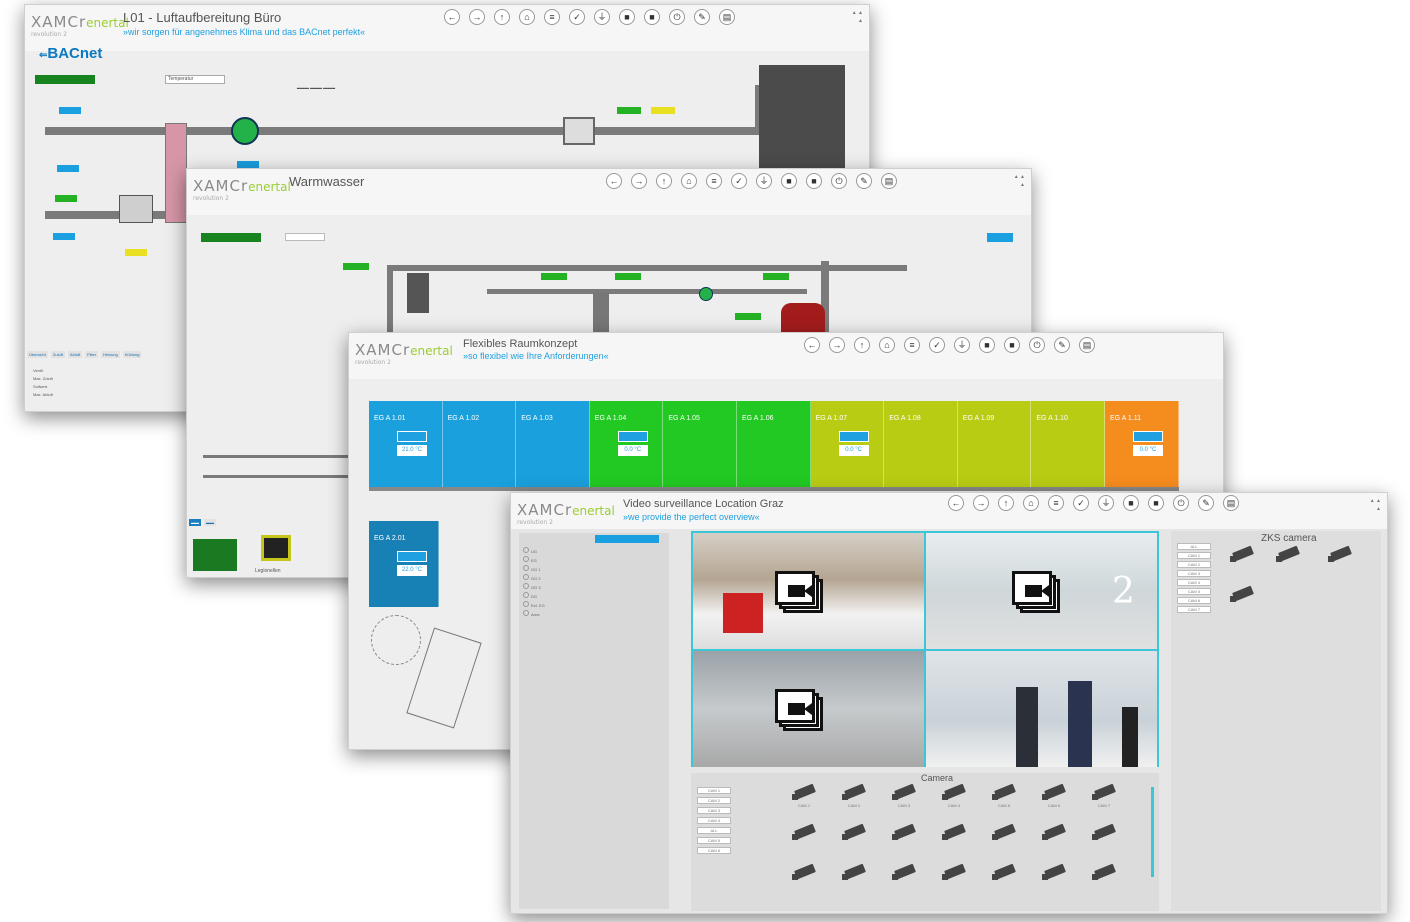  I want to click on room-tile: EG A 1.02, so click(479, 444).